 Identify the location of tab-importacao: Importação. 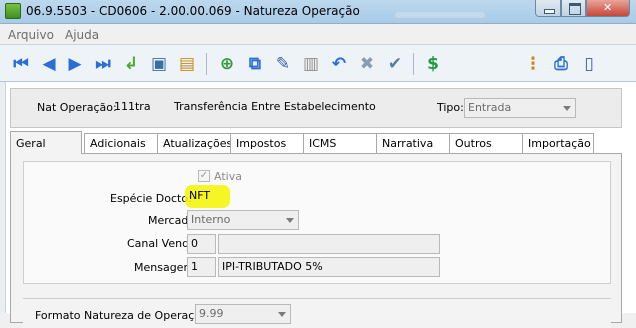
(558, 143).